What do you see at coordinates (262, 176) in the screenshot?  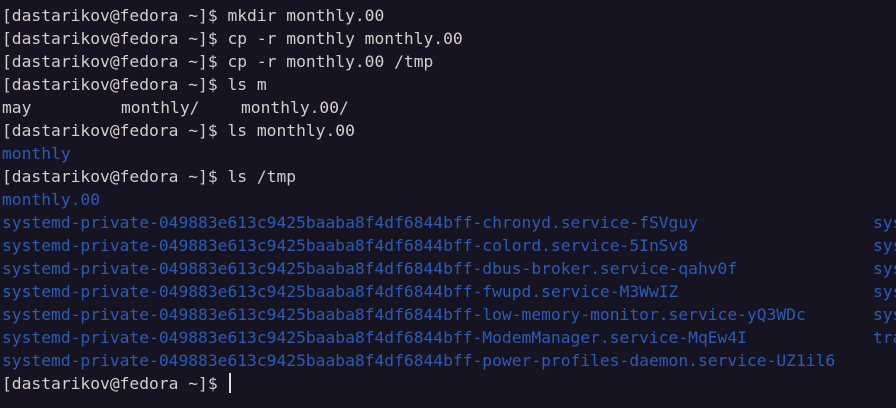 I see `command-text: ls /tmp` at bounding box center [262, 176].